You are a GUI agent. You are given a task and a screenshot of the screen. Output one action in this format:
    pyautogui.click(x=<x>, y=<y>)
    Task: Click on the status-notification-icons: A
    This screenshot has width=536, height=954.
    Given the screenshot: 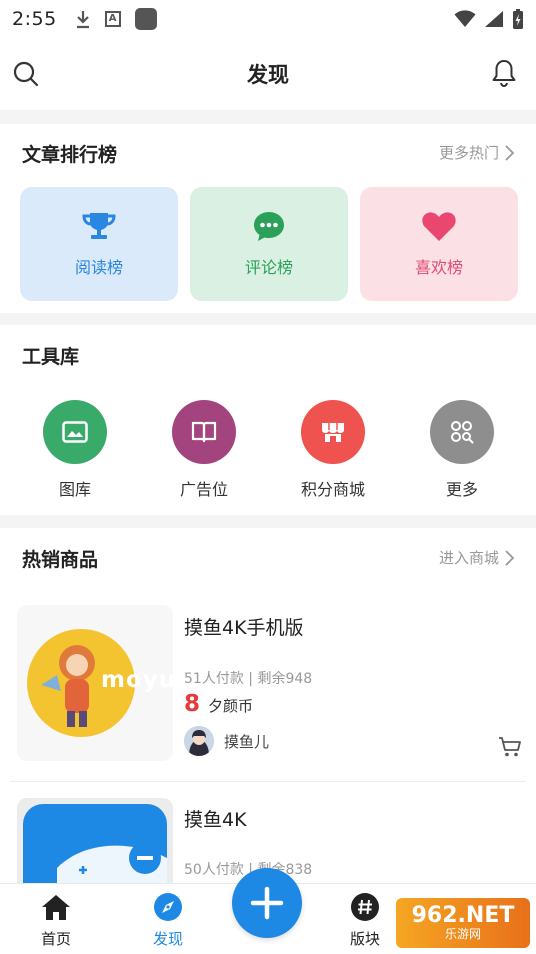 What is the action you would take?
    pyautogui.click(x=116, y=19)
    